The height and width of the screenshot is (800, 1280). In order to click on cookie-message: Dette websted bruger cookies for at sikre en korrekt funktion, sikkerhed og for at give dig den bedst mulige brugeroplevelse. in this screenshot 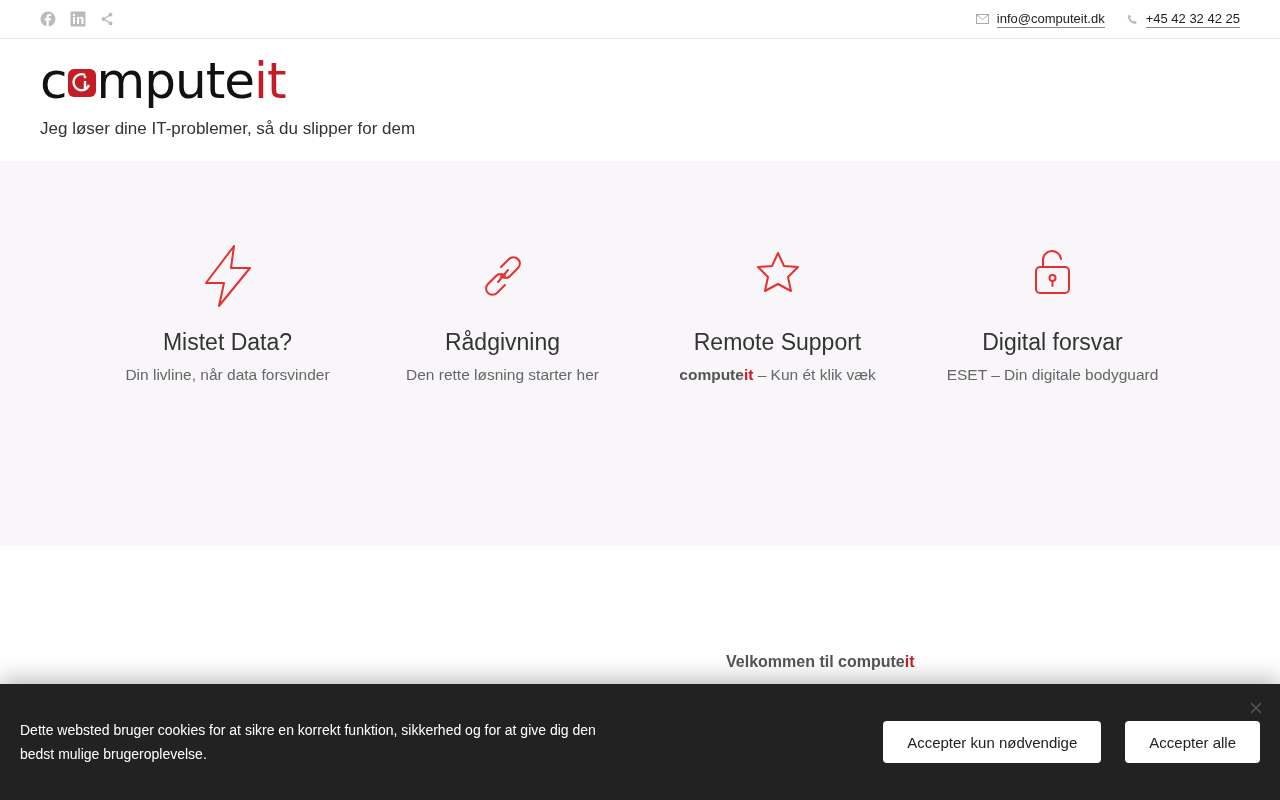, I will do `click(308, 742)`.